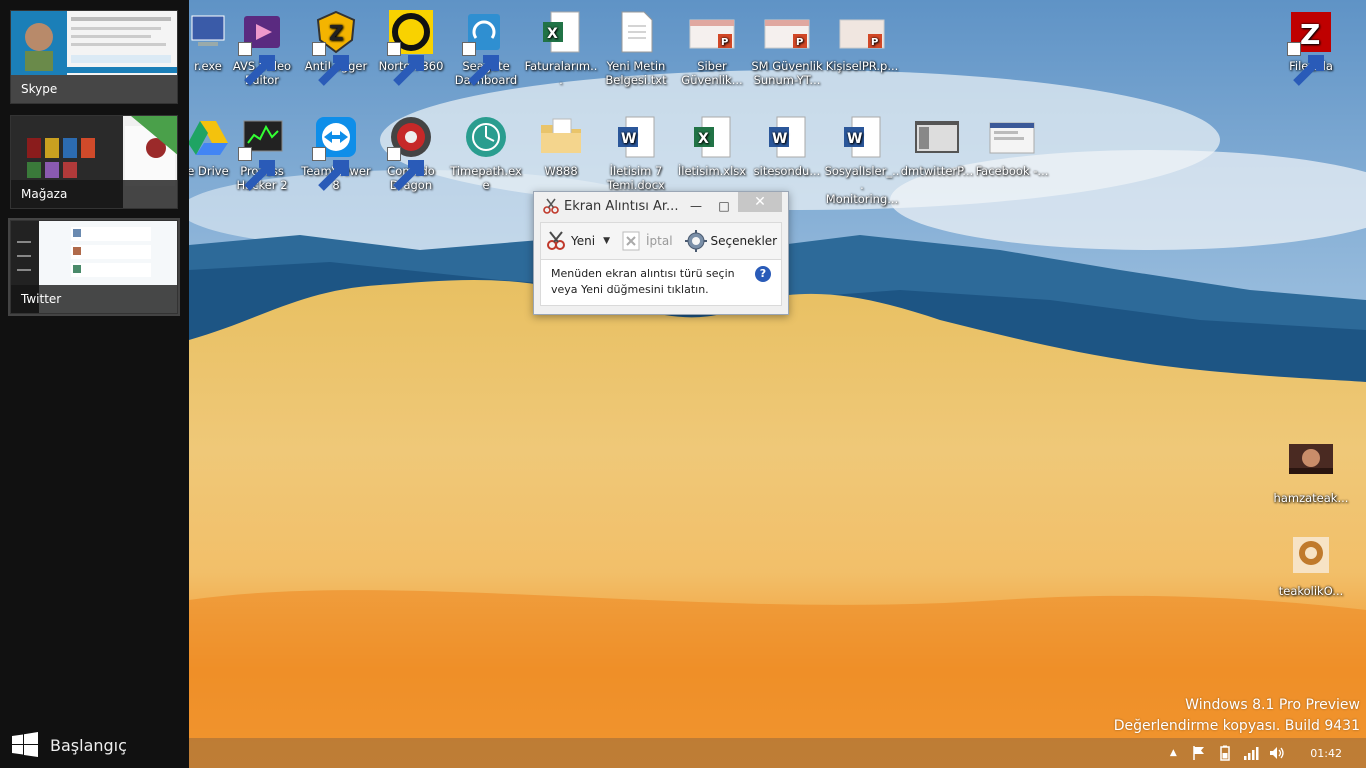 The image size is (1366, 768). What do you see at coordinates (1311, 464) in the screenshot?
I see `photo-icon` at bounding box center [1311, 464].